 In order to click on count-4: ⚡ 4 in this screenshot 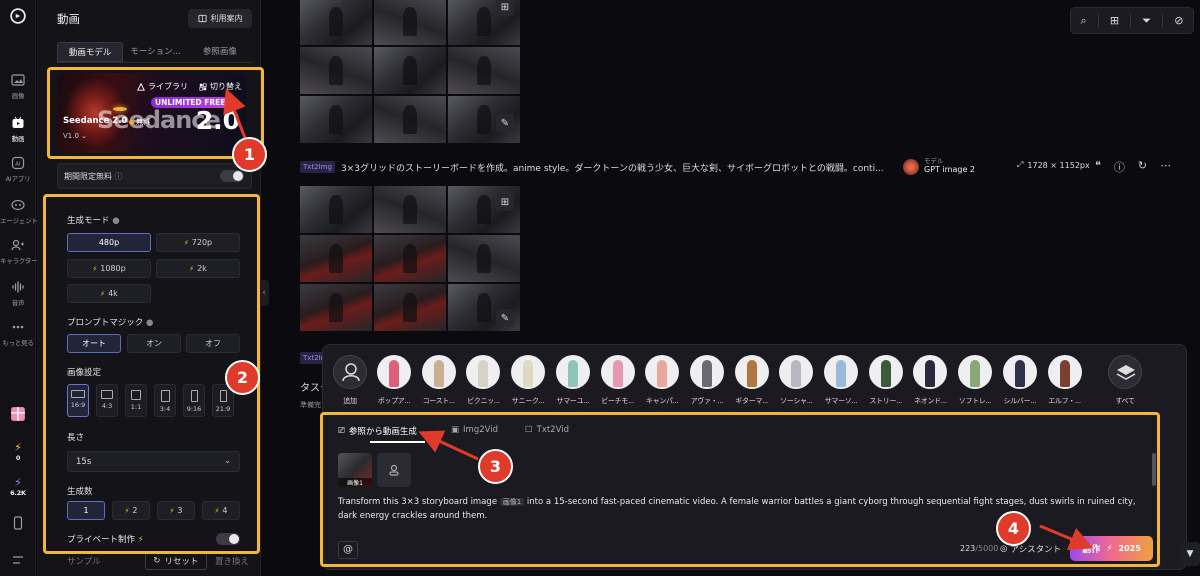, I will do `click(221, 510)`.